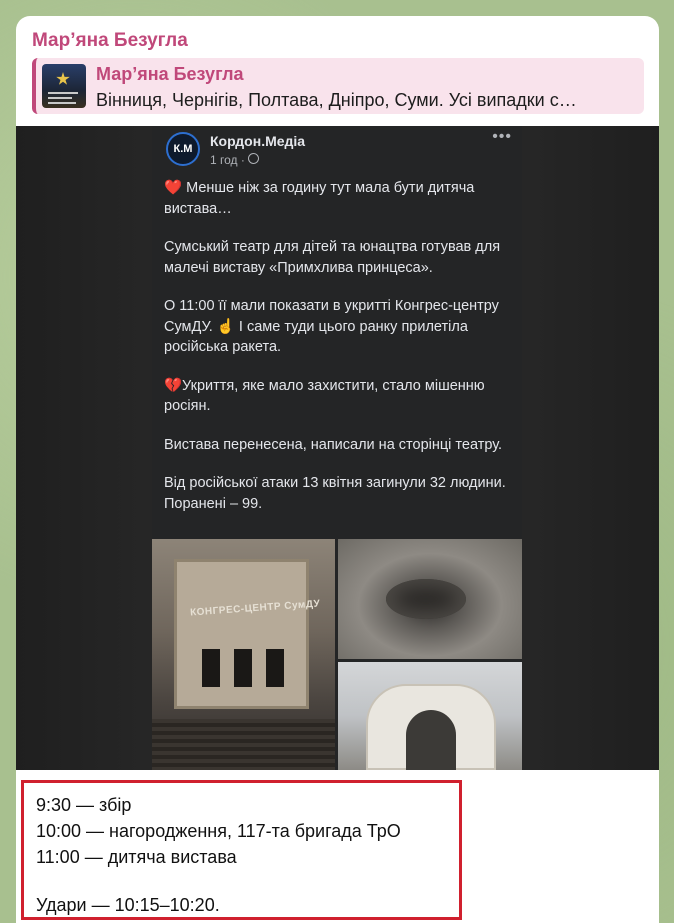 The width and height of the screenshot is (674, 923). What do you see at coordinates (110, 41) in the screenshot?
I see `sender-name: Мар’яна Безугла` at bounding box center [110, 41].